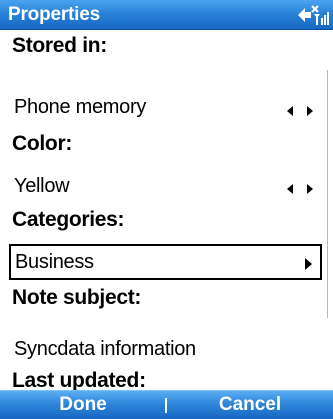 Image resolution: width=333 pixels, height=419 pixels. I want to click on color-value: Yellow, so click(42, 186).